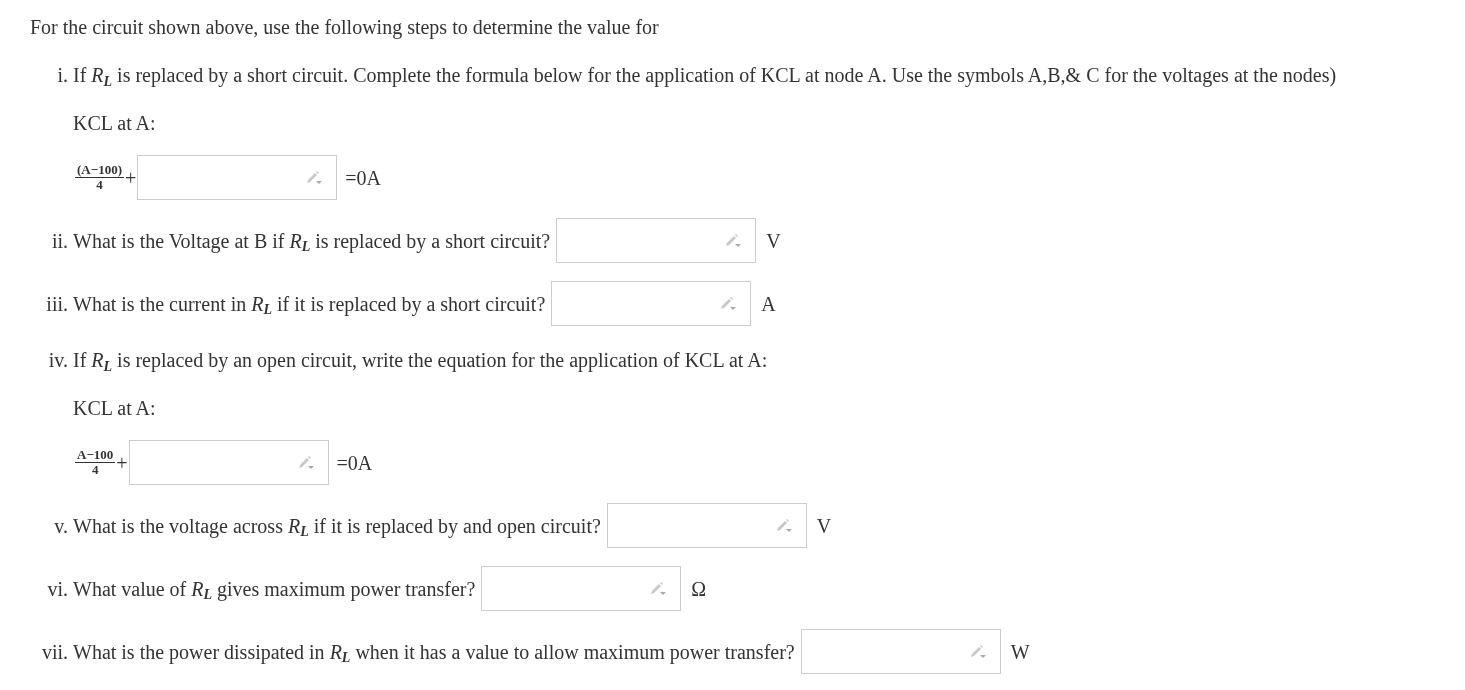  Describe the element at coordinates (337, 527) in the screenshot. I see `question-text: What is the voltage across R$_{L}$ if it is replaced by and open circuit?` at that location.